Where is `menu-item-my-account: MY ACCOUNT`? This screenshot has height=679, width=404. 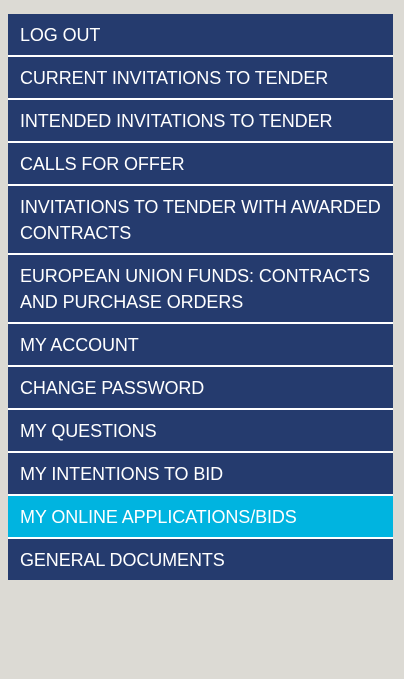
menu-item-my-account: MY ACCOUNT is located at coordinates (200, 345).